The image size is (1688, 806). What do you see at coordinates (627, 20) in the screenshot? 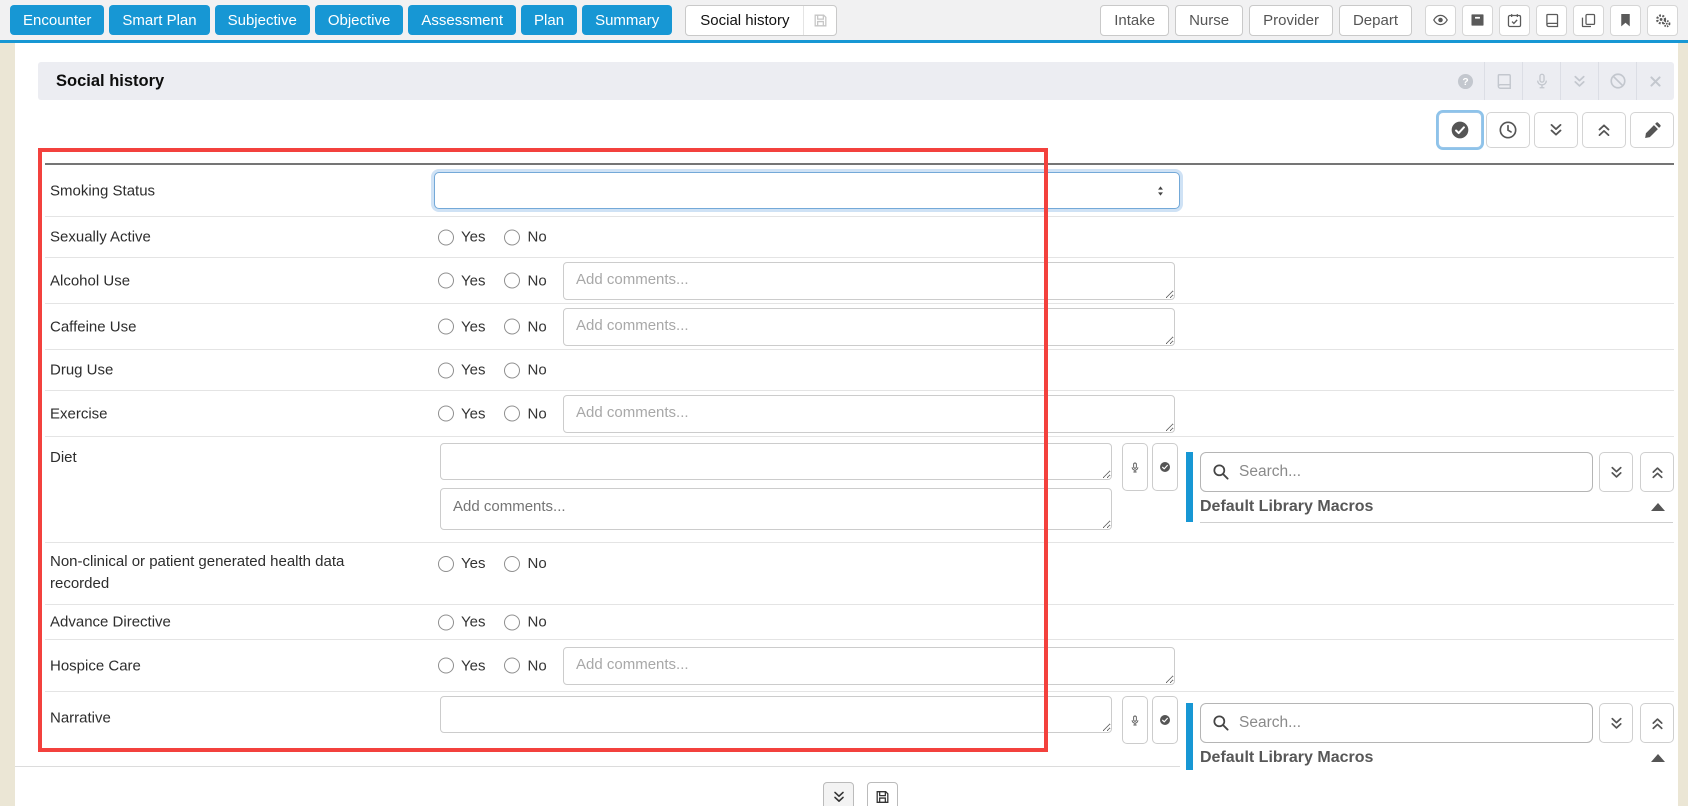
I see `nav-button-summary: Summary` at bounding box center [627, 20].